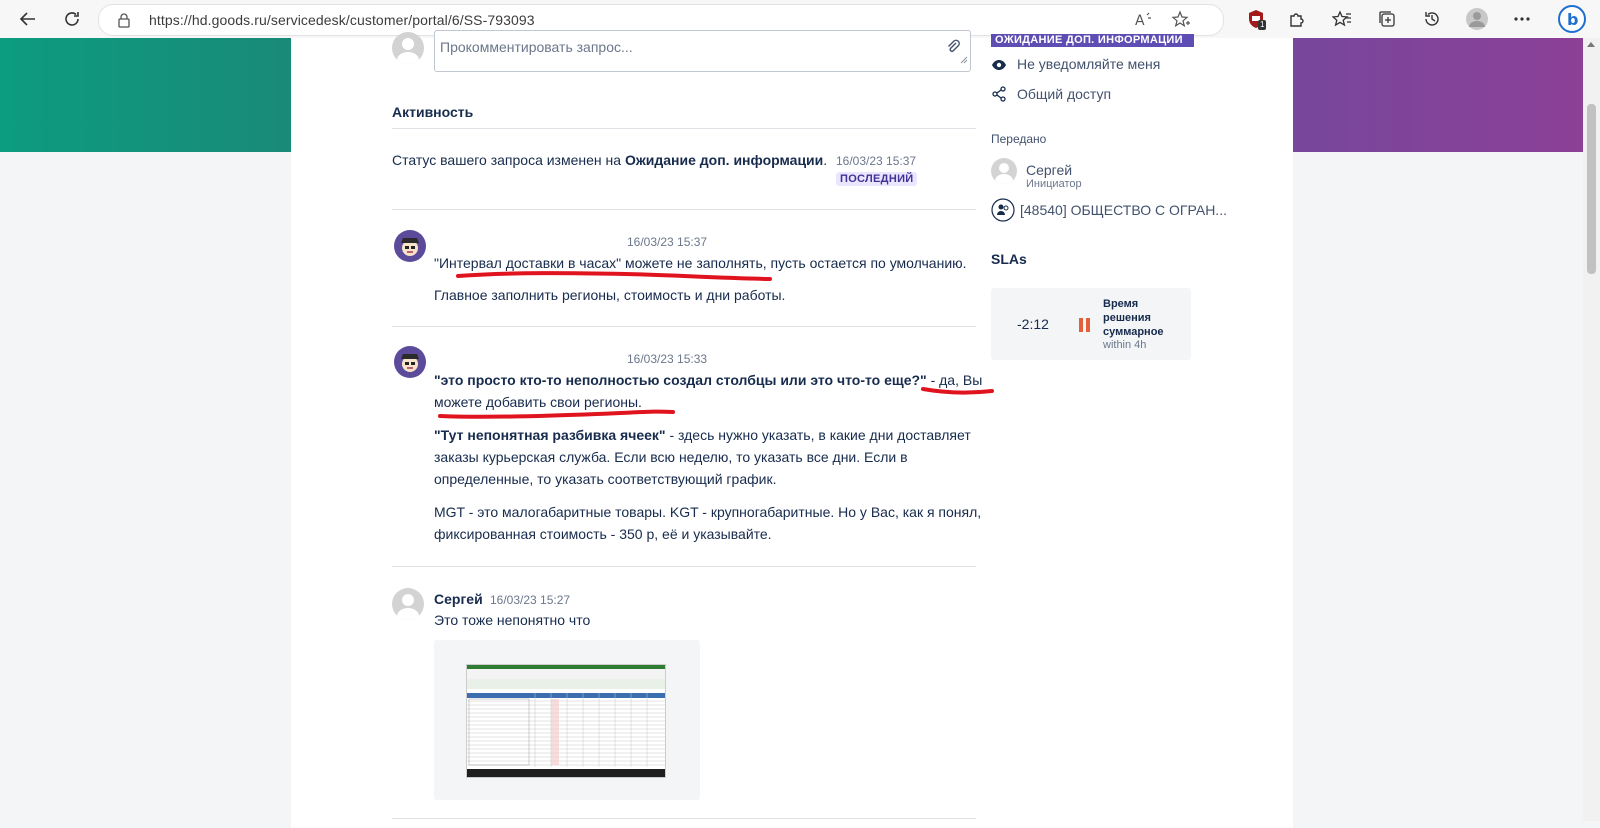 The image size is (1600, 828). I want to click on refresh-icon, so click(72, 19).